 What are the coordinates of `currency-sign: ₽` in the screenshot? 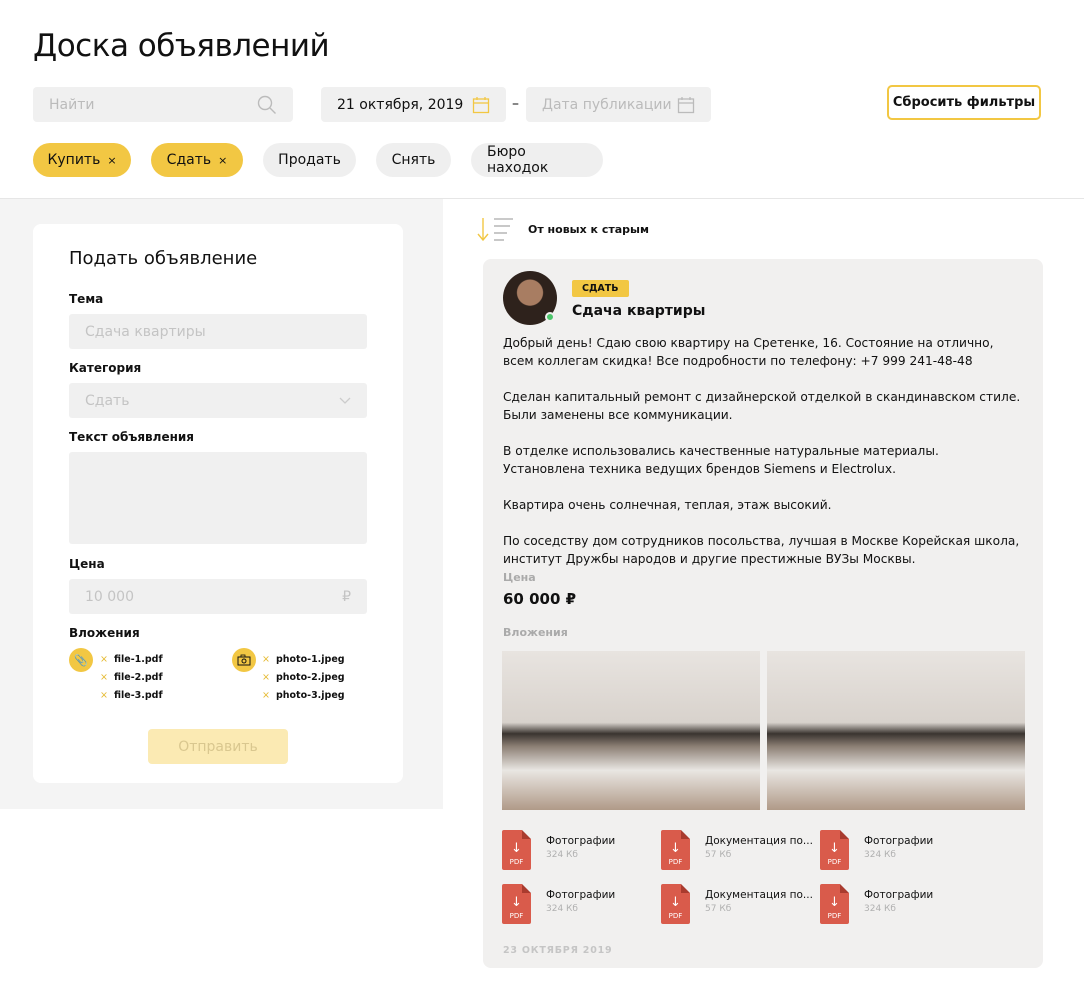 It's located at (346, 596).